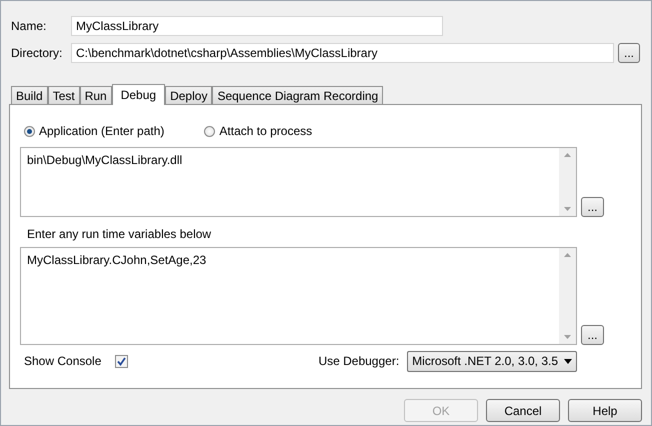  I want to click on section-label: Enter any run time variables below, so click(119, 234).